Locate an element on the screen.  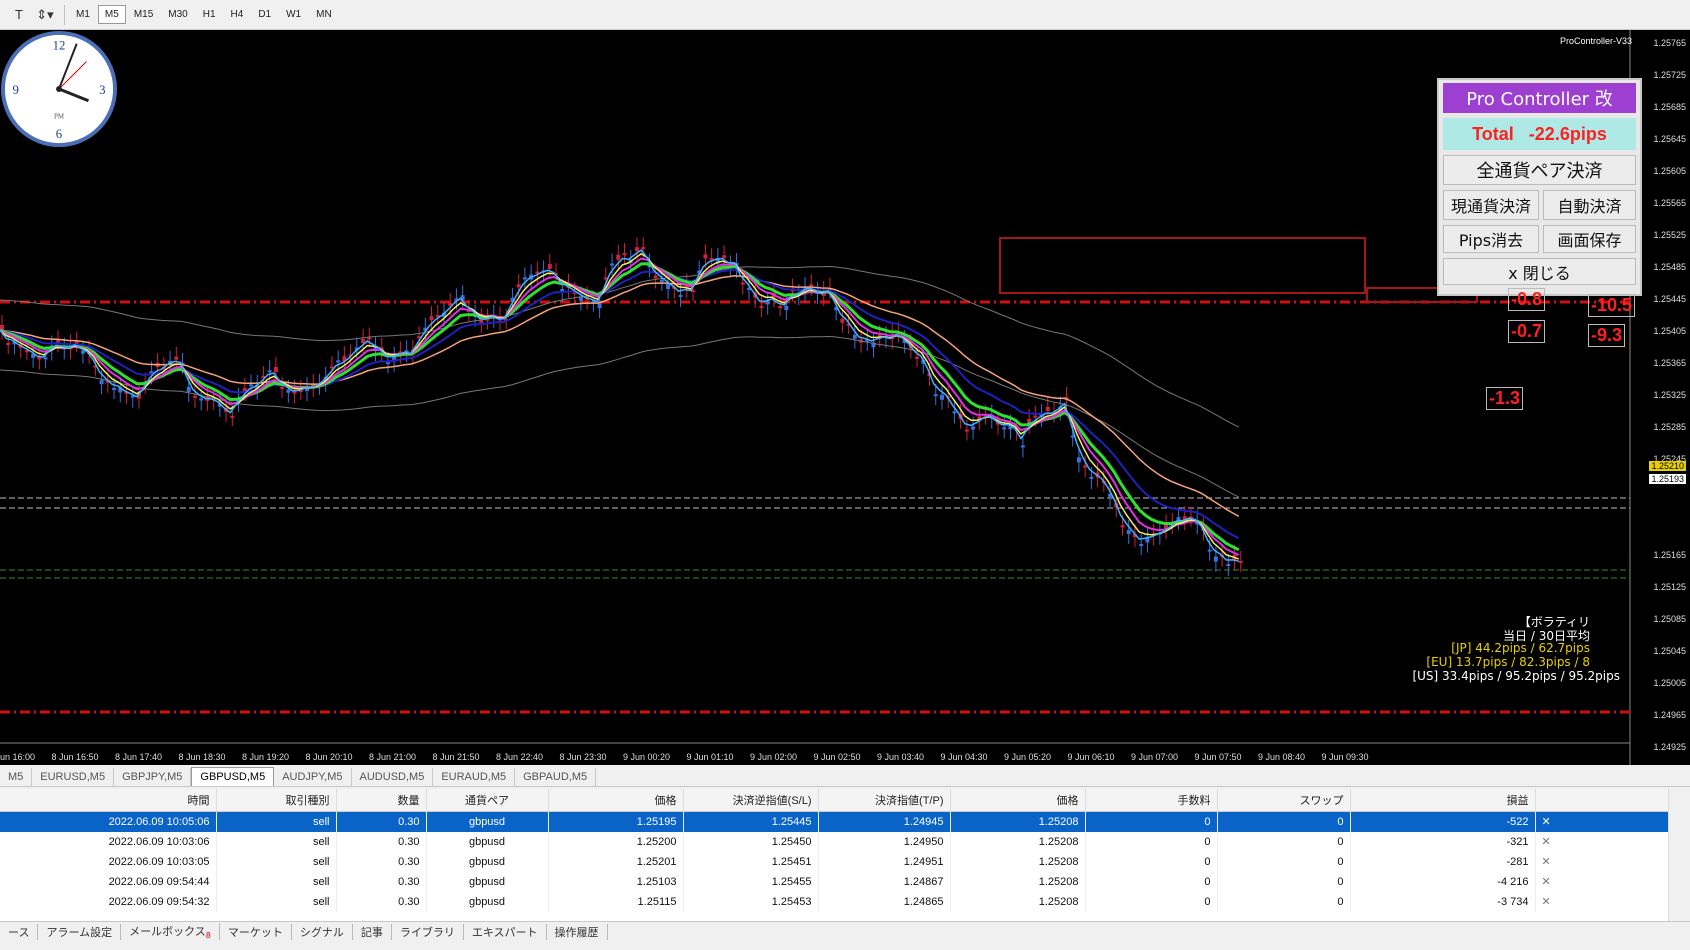
timeframe-button-m15: M15 is located at coordinates (143, 14).